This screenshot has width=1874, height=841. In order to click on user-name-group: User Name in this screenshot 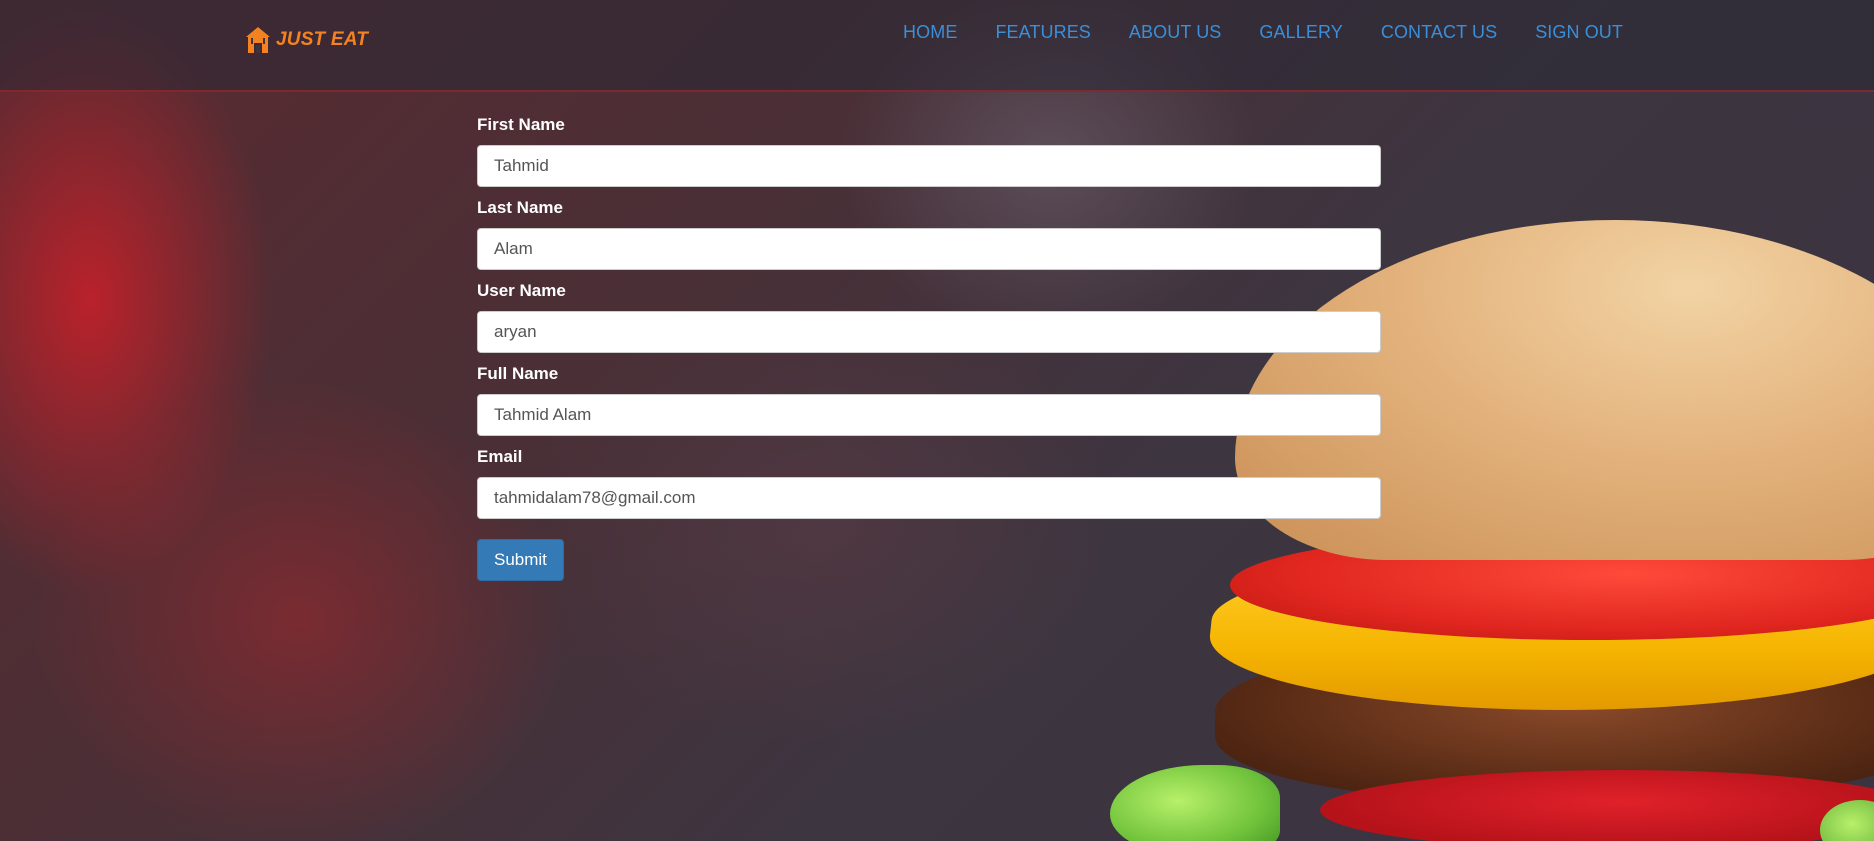, I will do `click(929, 317)`.